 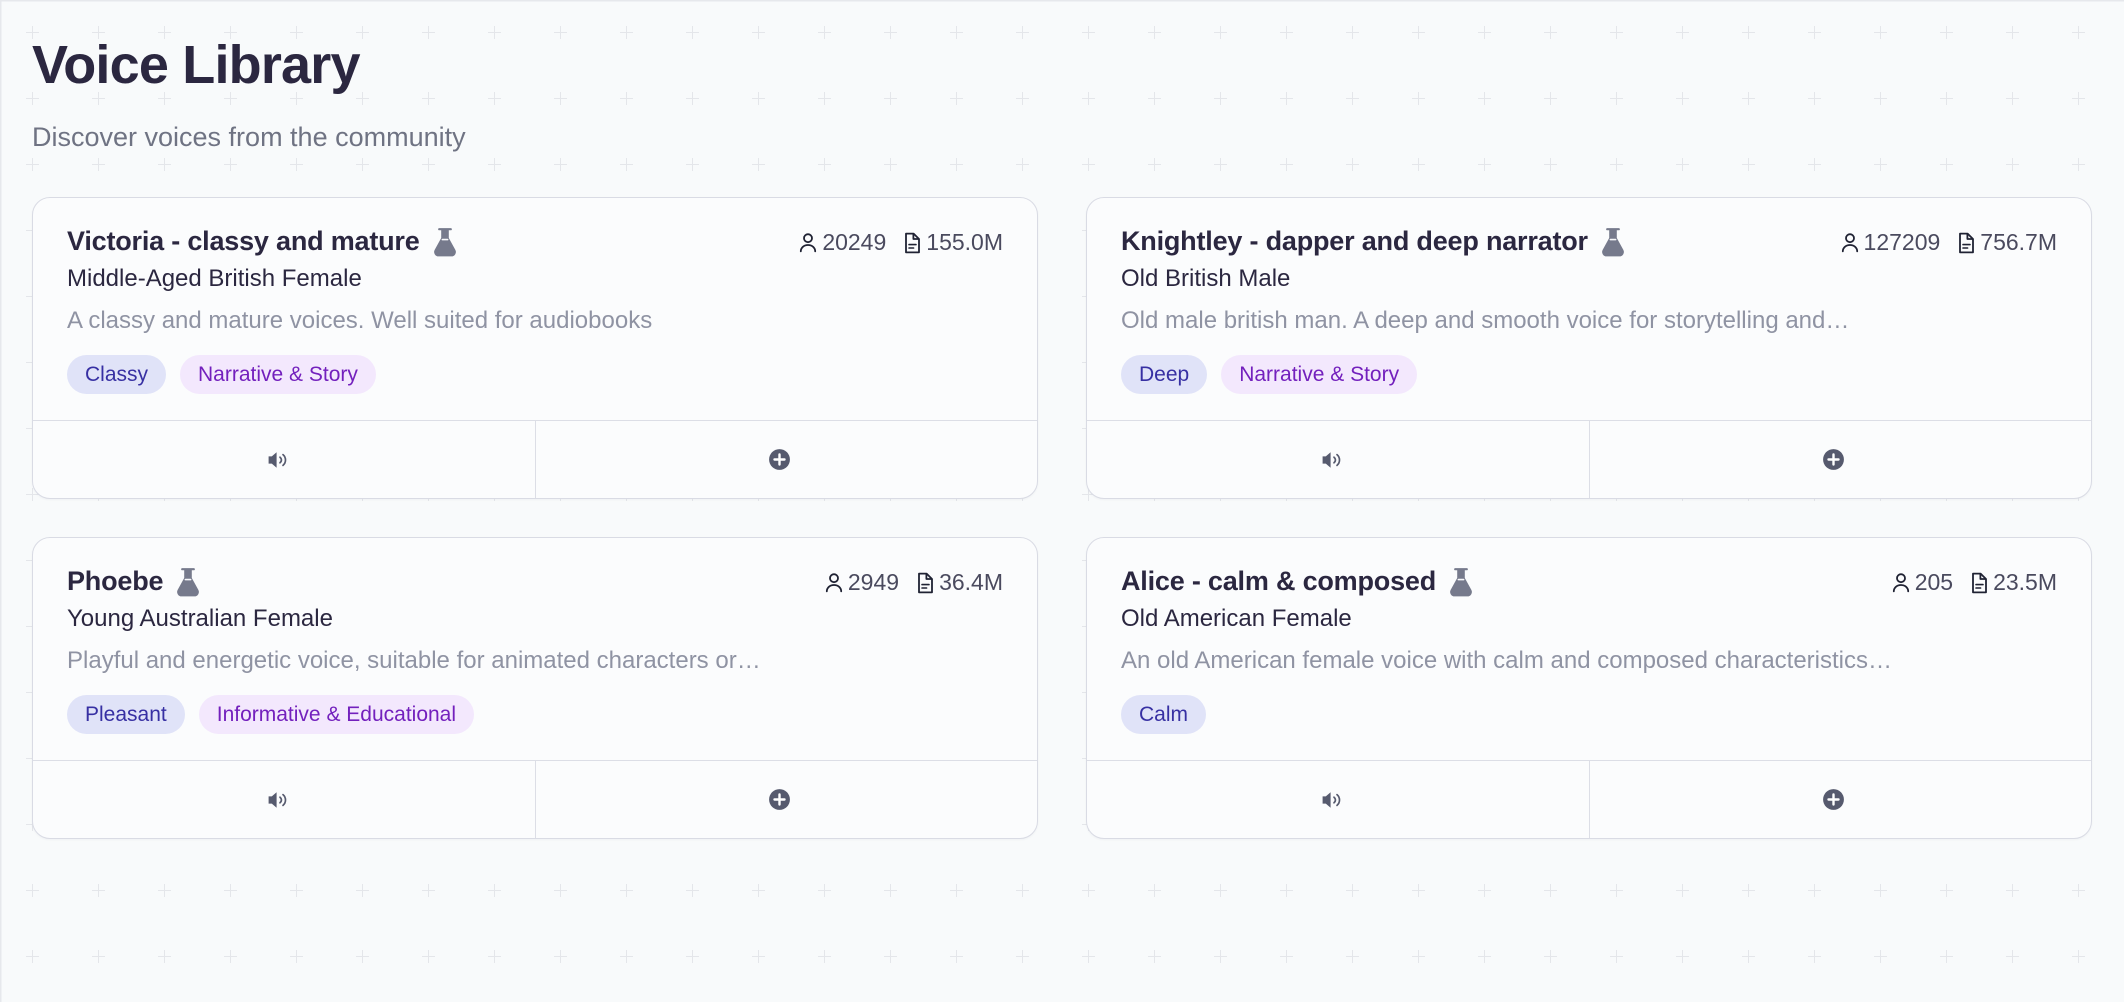 I want to click on characters-count: 155.0M, so click(x=964, y=242).